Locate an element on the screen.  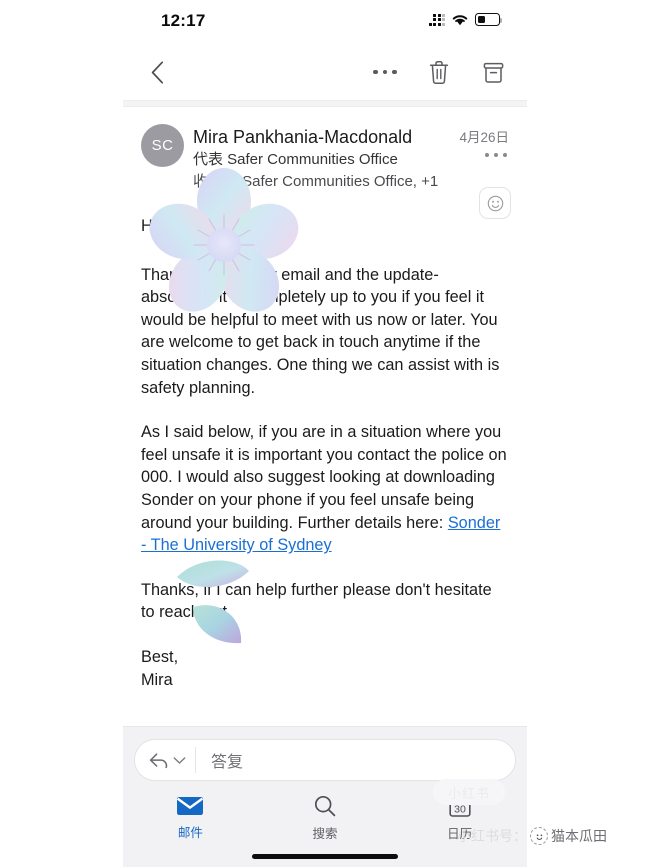
status-icons is located at coordinates (465, 19).